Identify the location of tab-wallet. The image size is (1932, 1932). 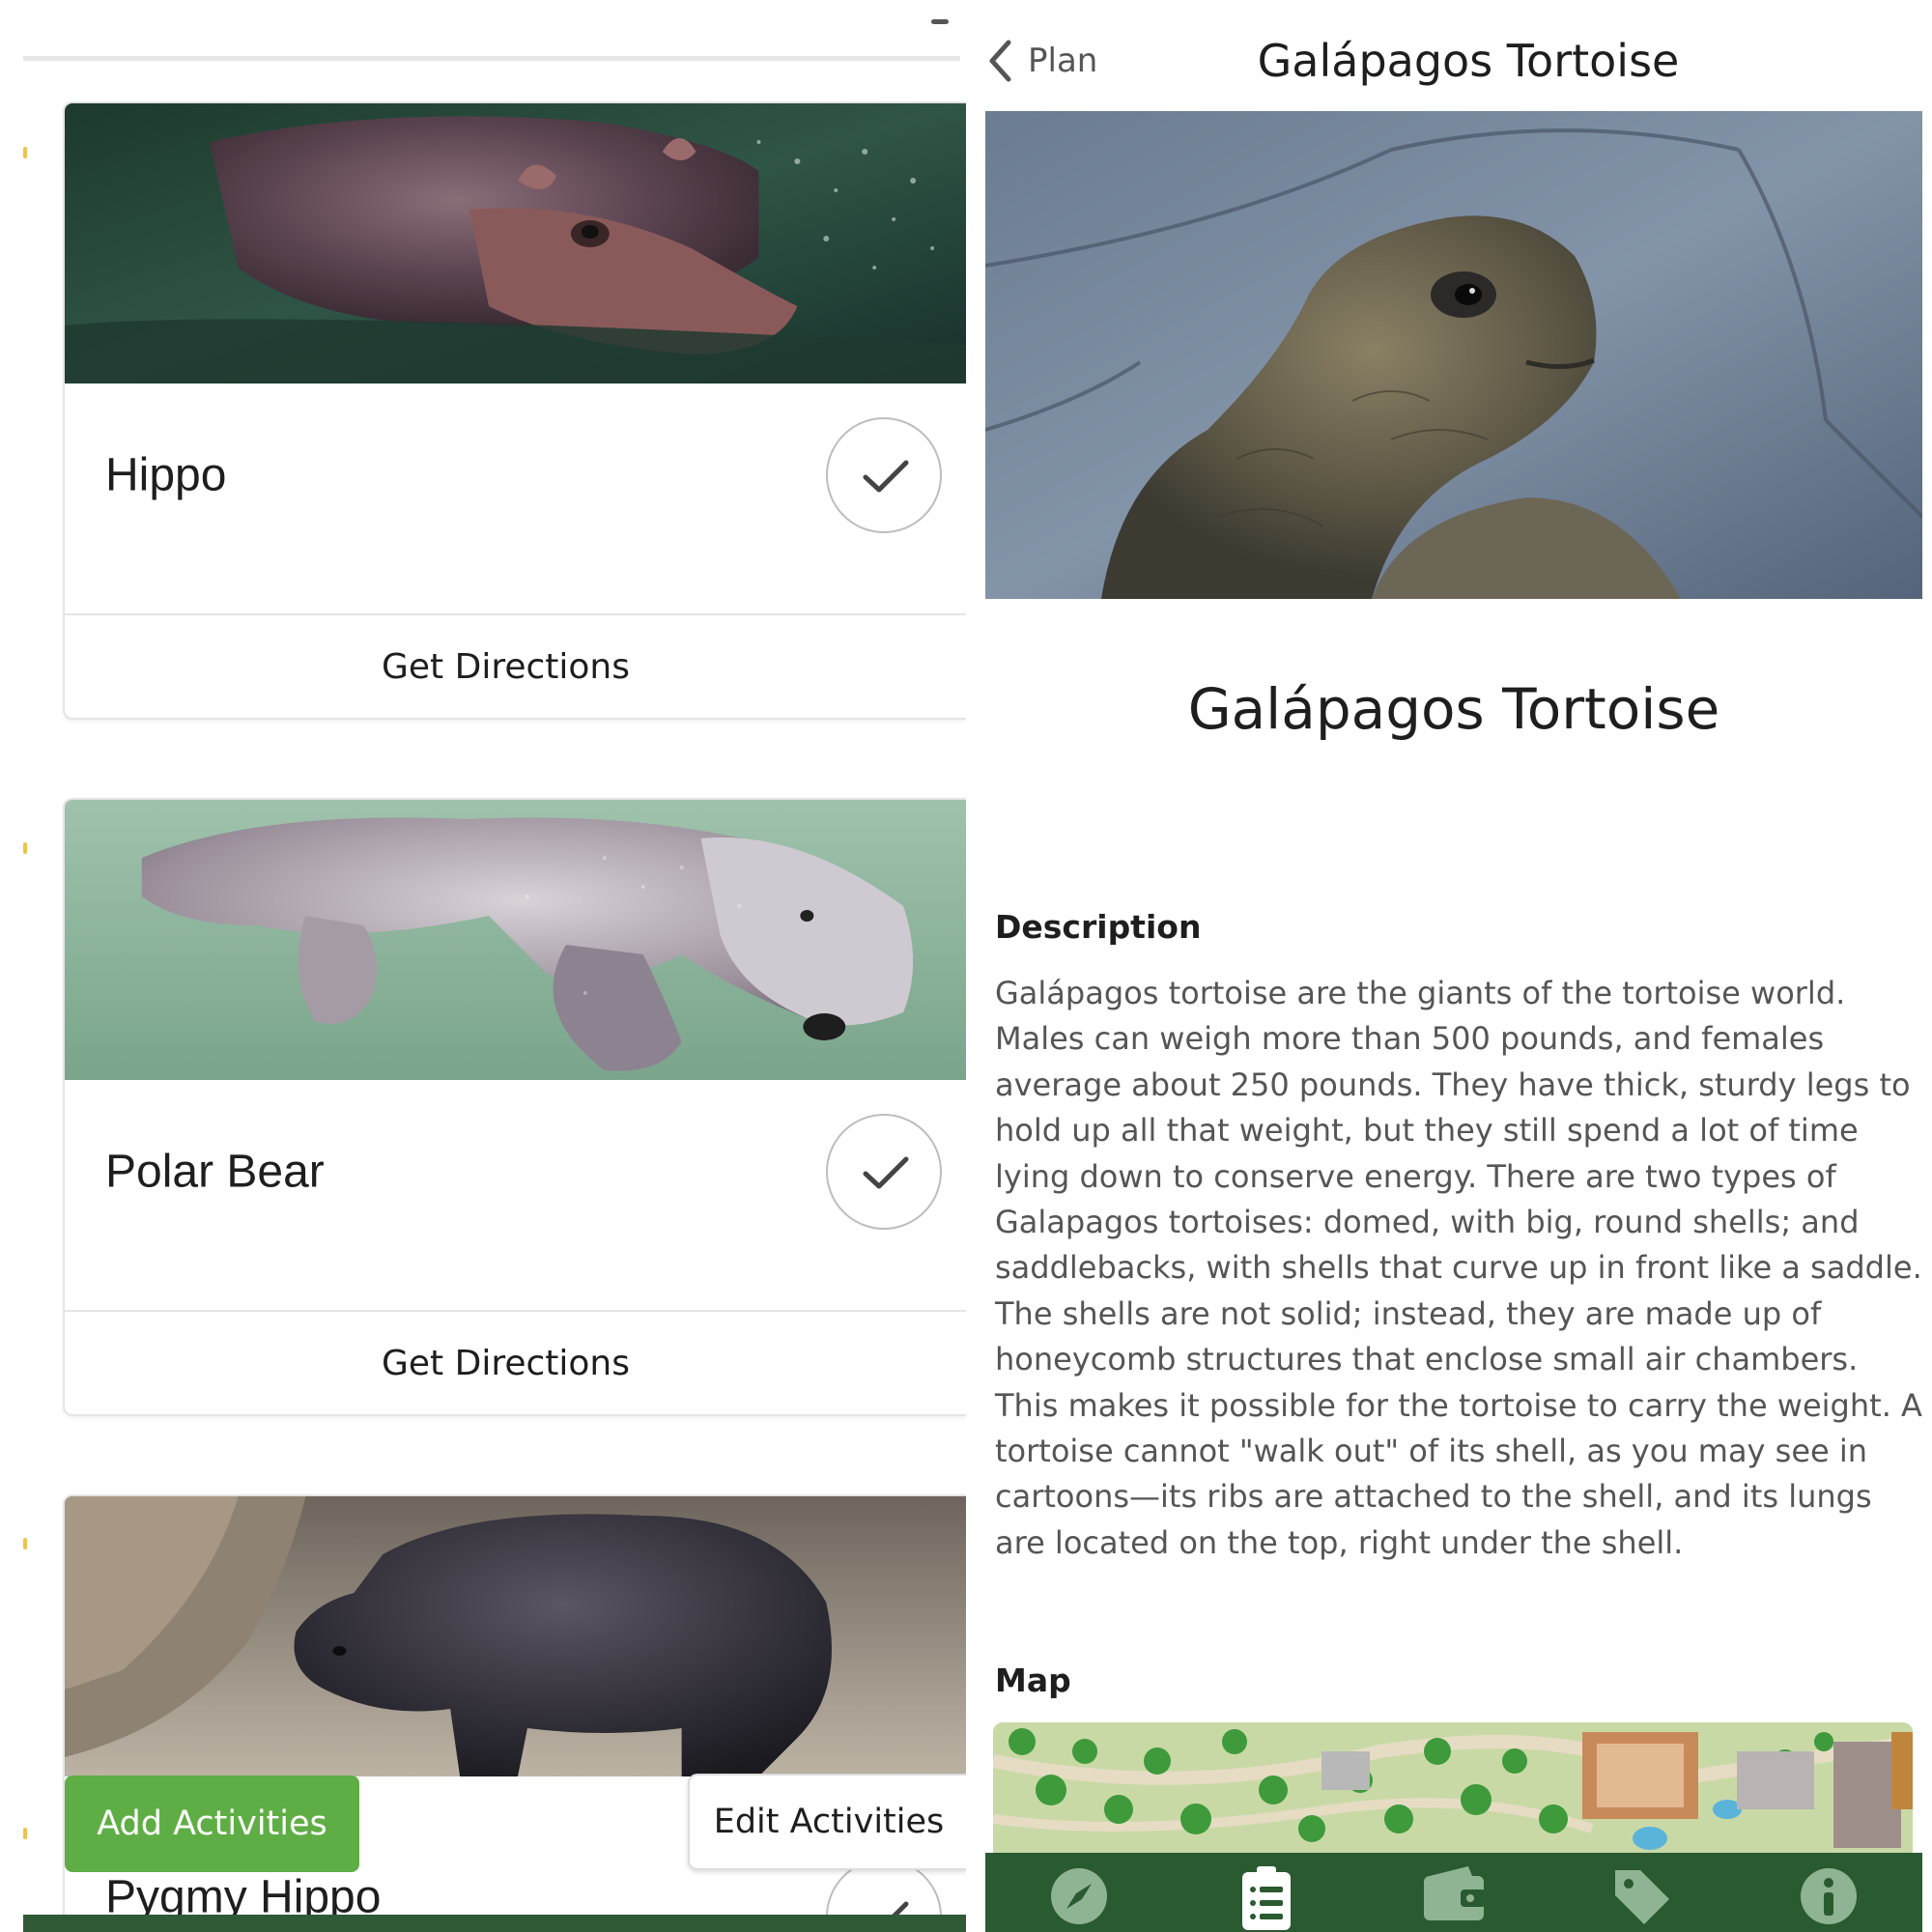
(1454, 1899).